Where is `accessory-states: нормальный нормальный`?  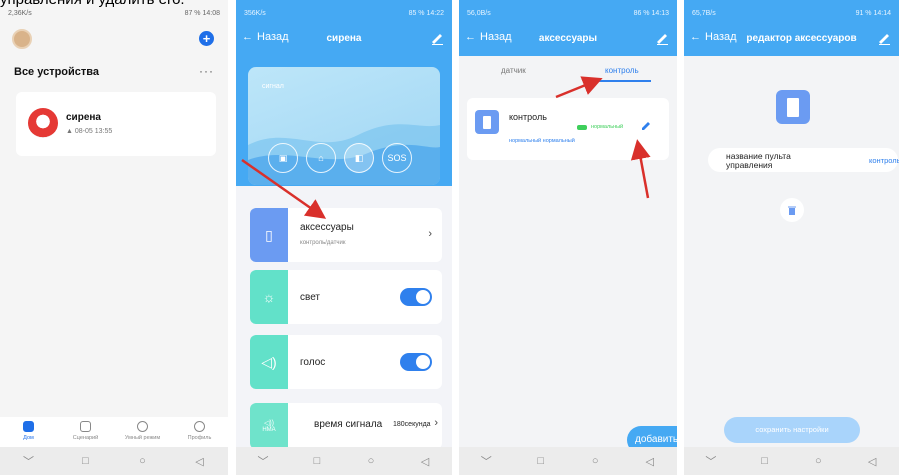
accessory-states: нормальный нормальный is located at coordinates (542, 141).